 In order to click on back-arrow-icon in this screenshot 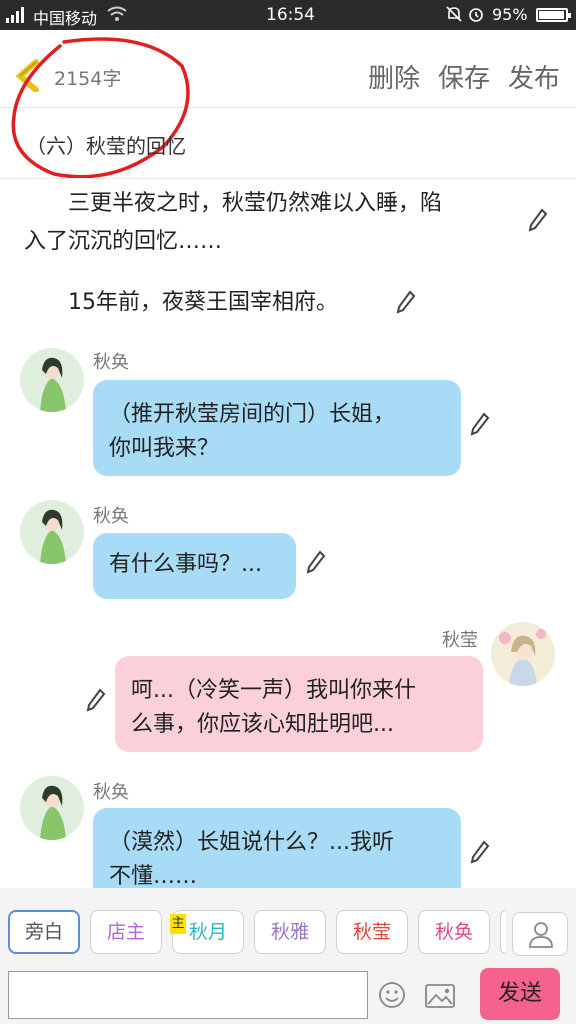, I will do `click(29, 75)`.